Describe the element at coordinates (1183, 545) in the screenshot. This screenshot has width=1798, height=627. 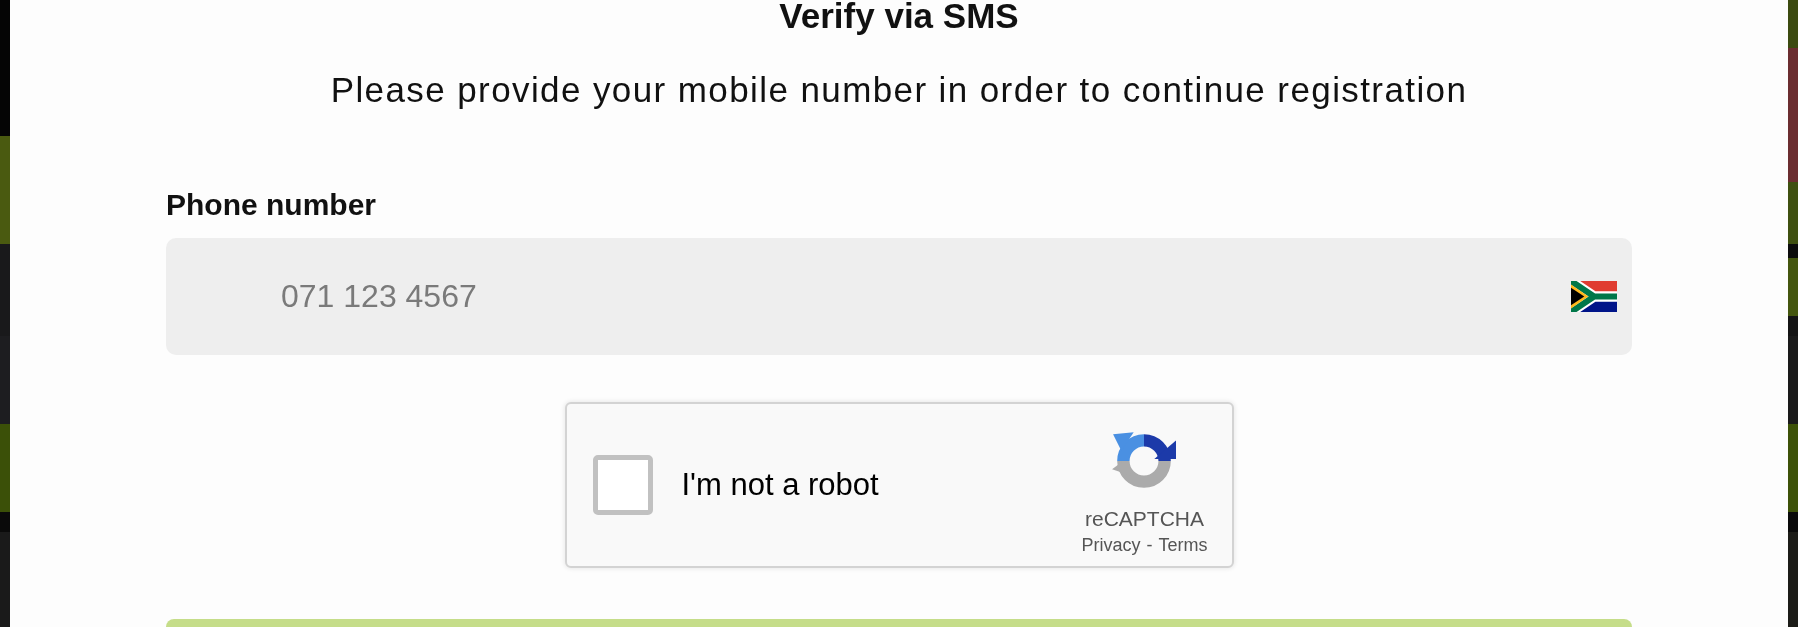
I see `captcha-link: Terms` at that location.